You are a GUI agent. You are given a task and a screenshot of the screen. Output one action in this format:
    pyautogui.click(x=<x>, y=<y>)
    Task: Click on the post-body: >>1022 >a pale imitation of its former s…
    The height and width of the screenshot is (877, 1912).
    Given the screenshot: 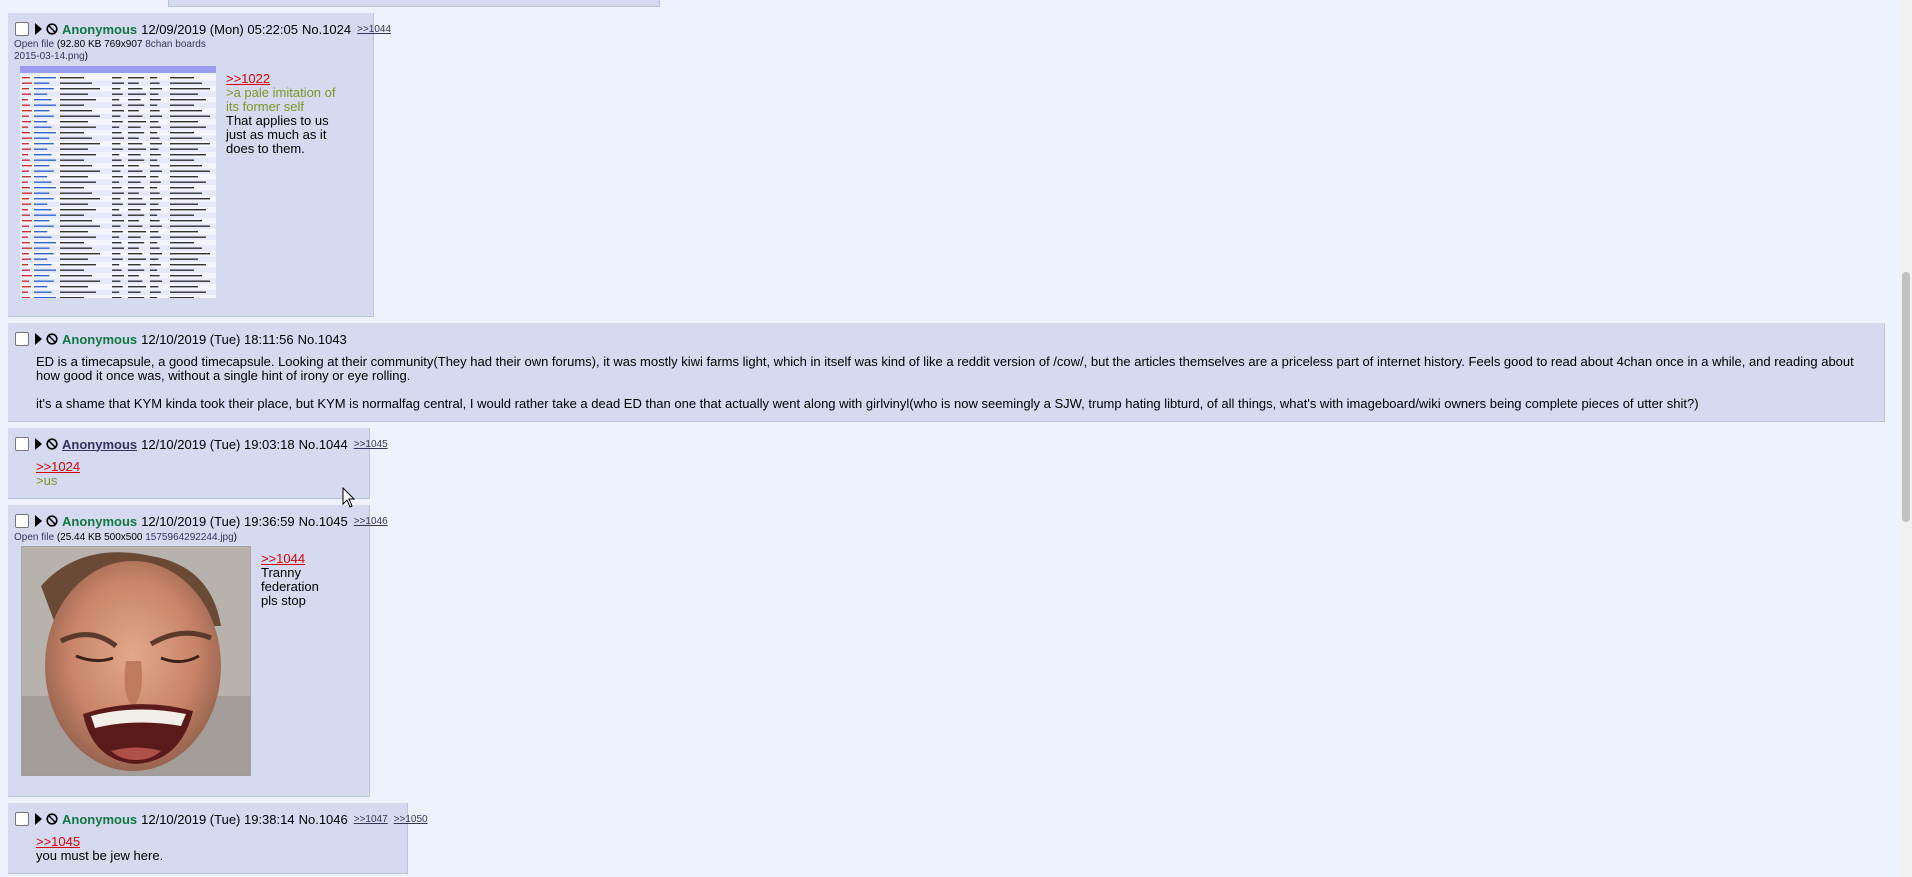 What is the action you would take?
    pyautogui.click(x=280, y=114)
    